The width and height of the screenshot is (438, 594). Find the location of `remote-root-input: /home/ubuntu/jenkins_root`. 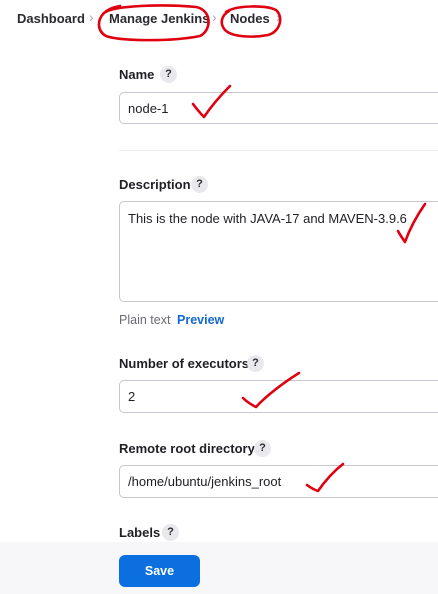

remote-root-input: /home/ubuntu/jenkins_root is located at coordinates (278, 481).